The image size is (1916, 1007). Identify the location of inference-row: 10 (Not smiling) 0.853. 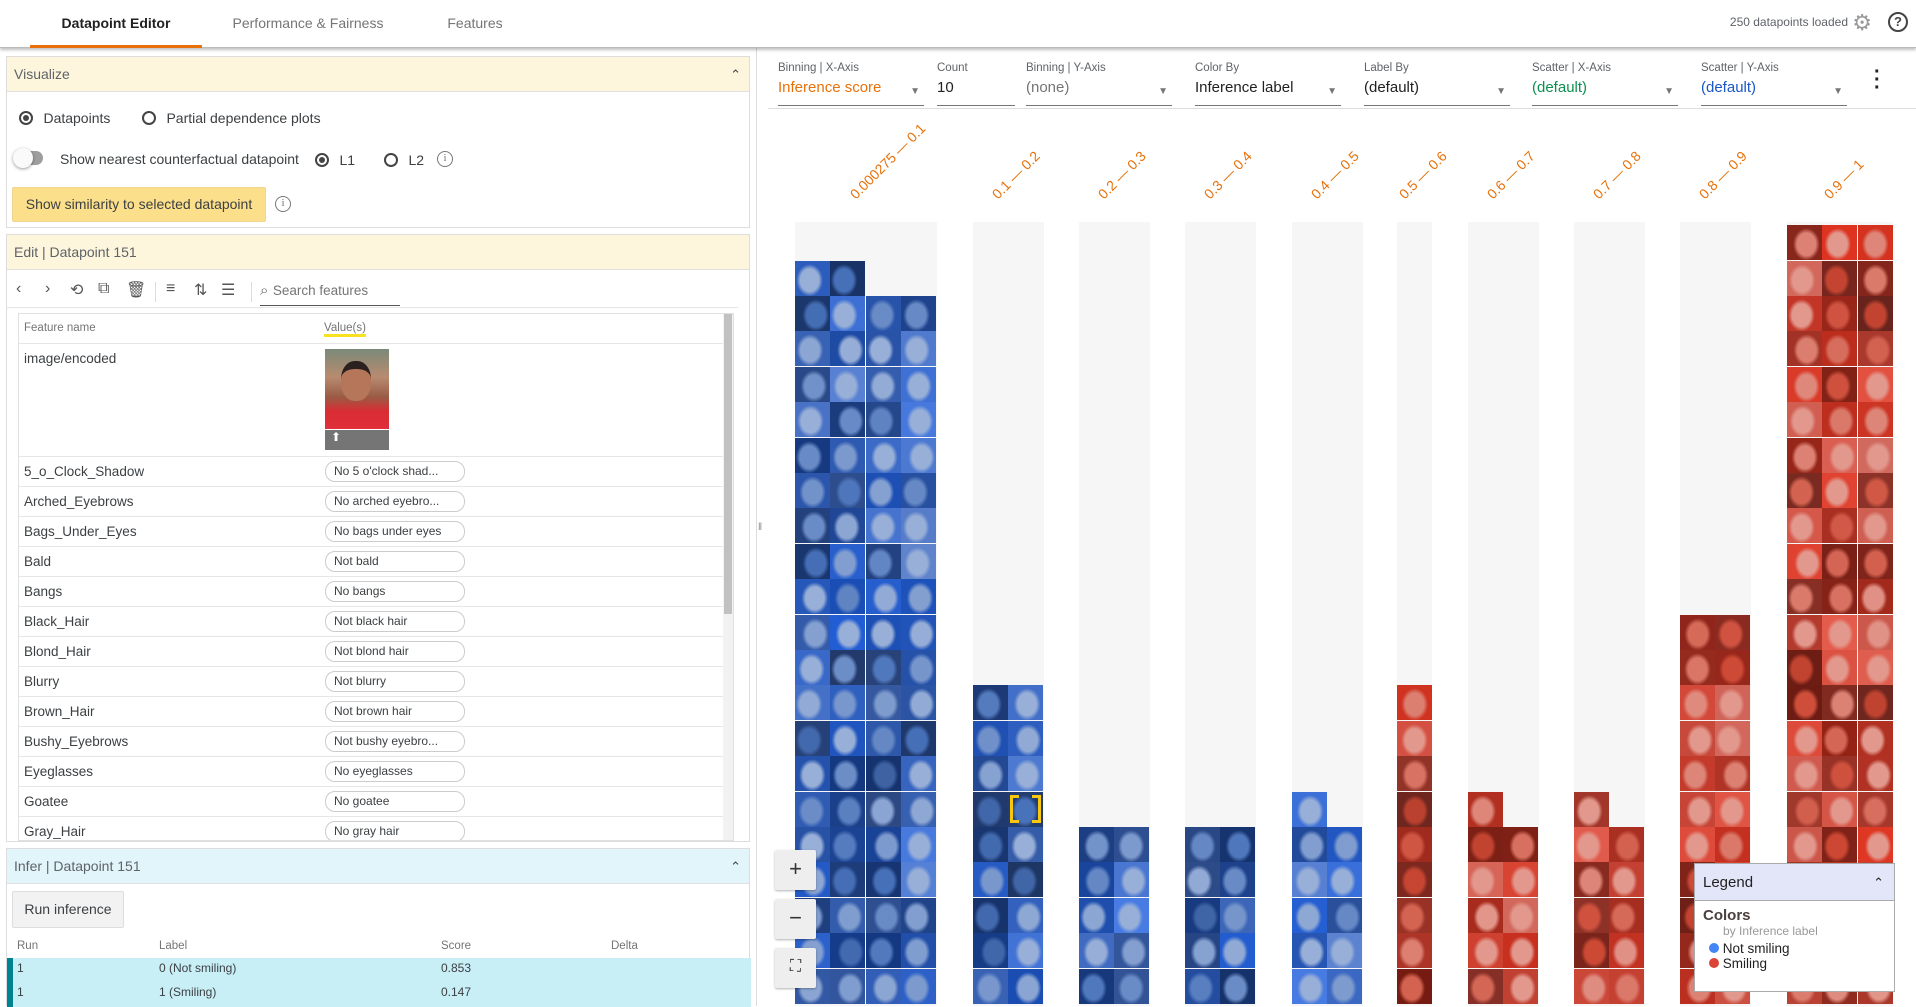
(367, 972).